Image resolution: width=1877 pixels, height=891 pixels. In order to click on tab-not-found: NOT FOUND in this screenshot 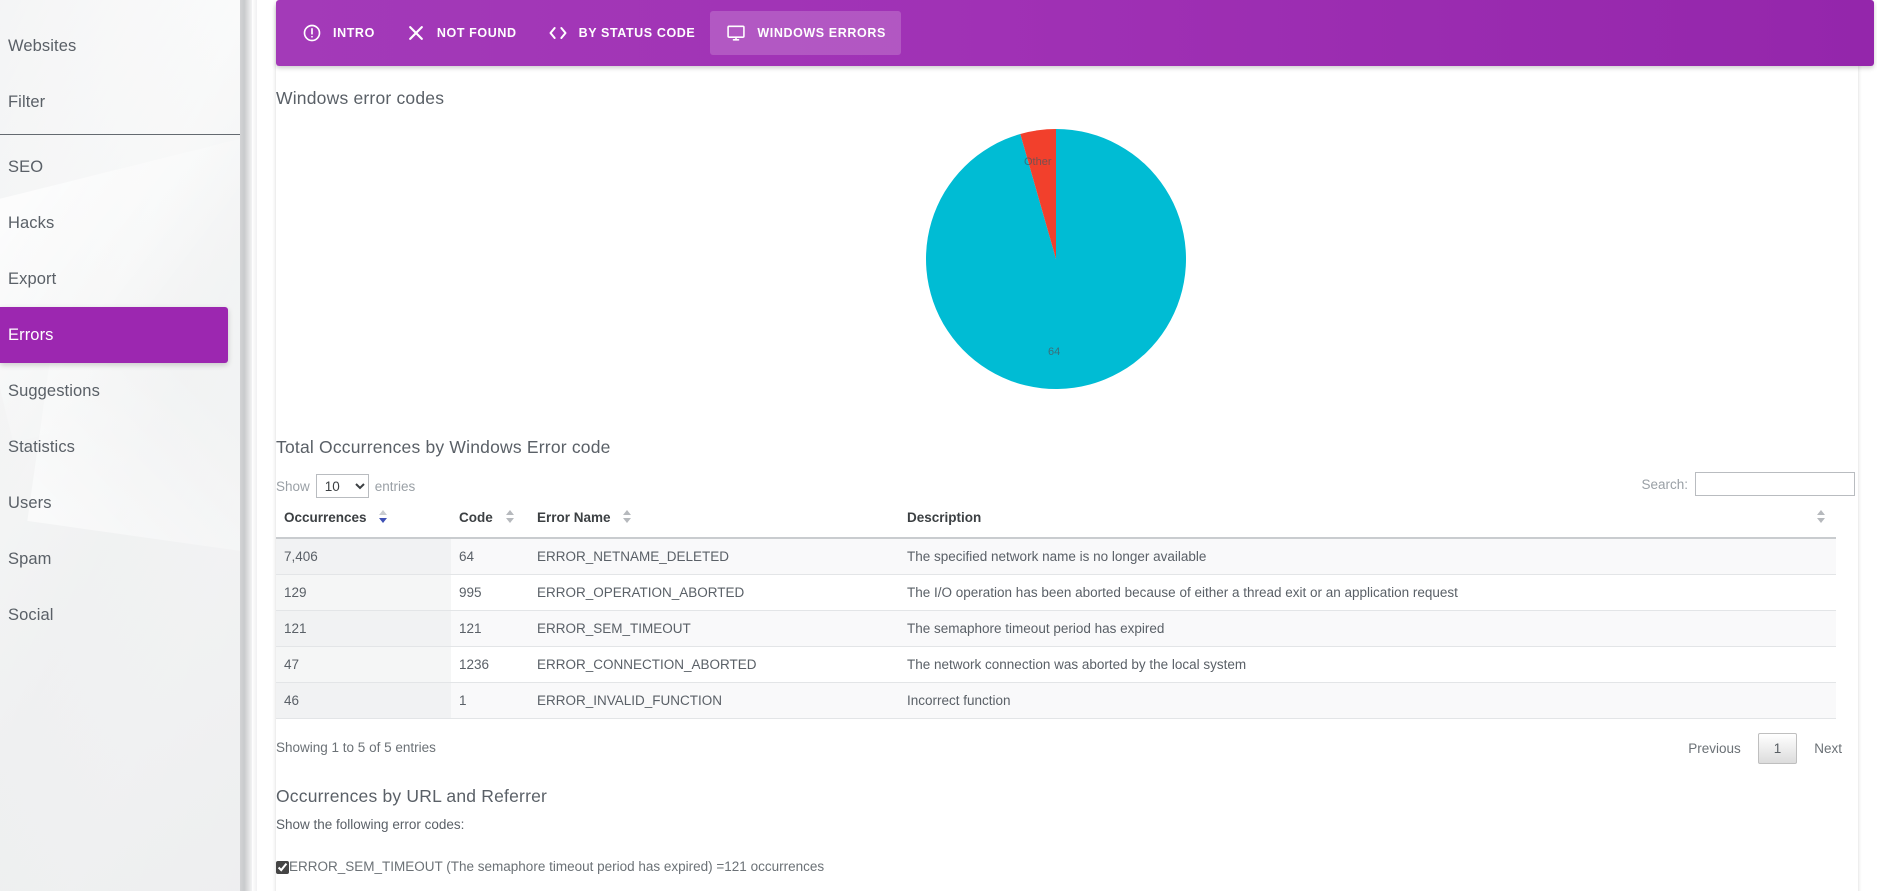, I will do `click(461, 33)`.